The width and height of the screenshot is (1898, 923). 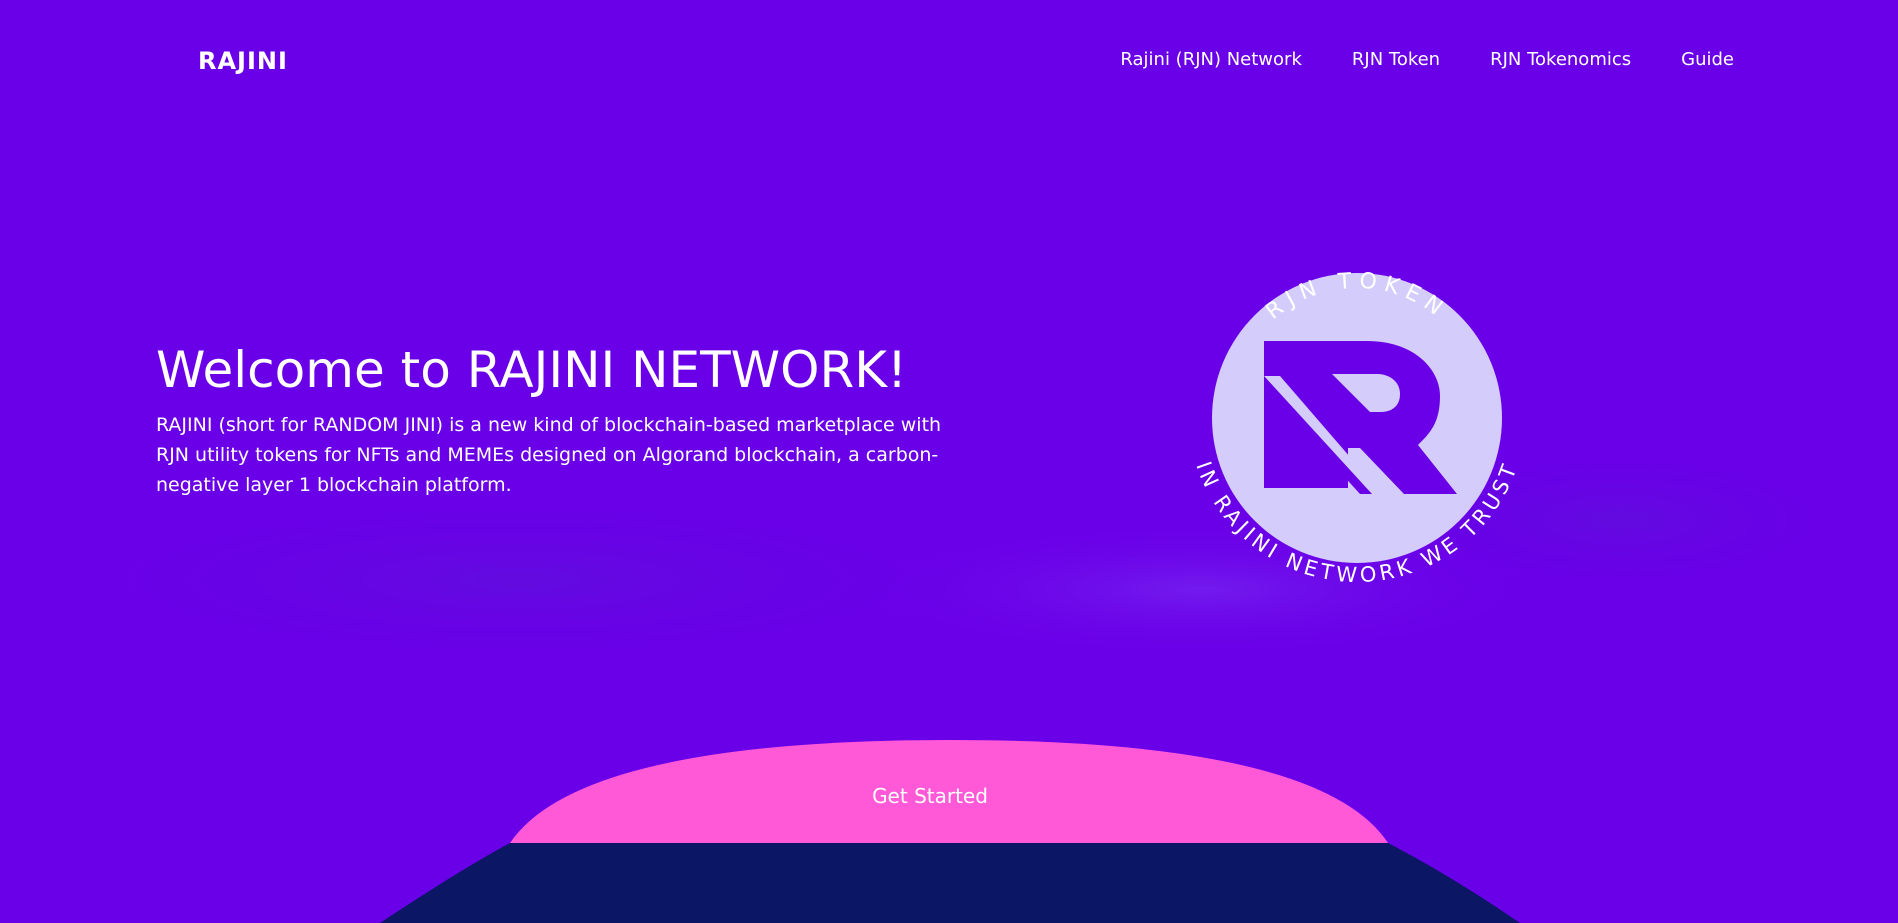 I want to click on get-started-button: Get Started, so click(x=930, y=796).